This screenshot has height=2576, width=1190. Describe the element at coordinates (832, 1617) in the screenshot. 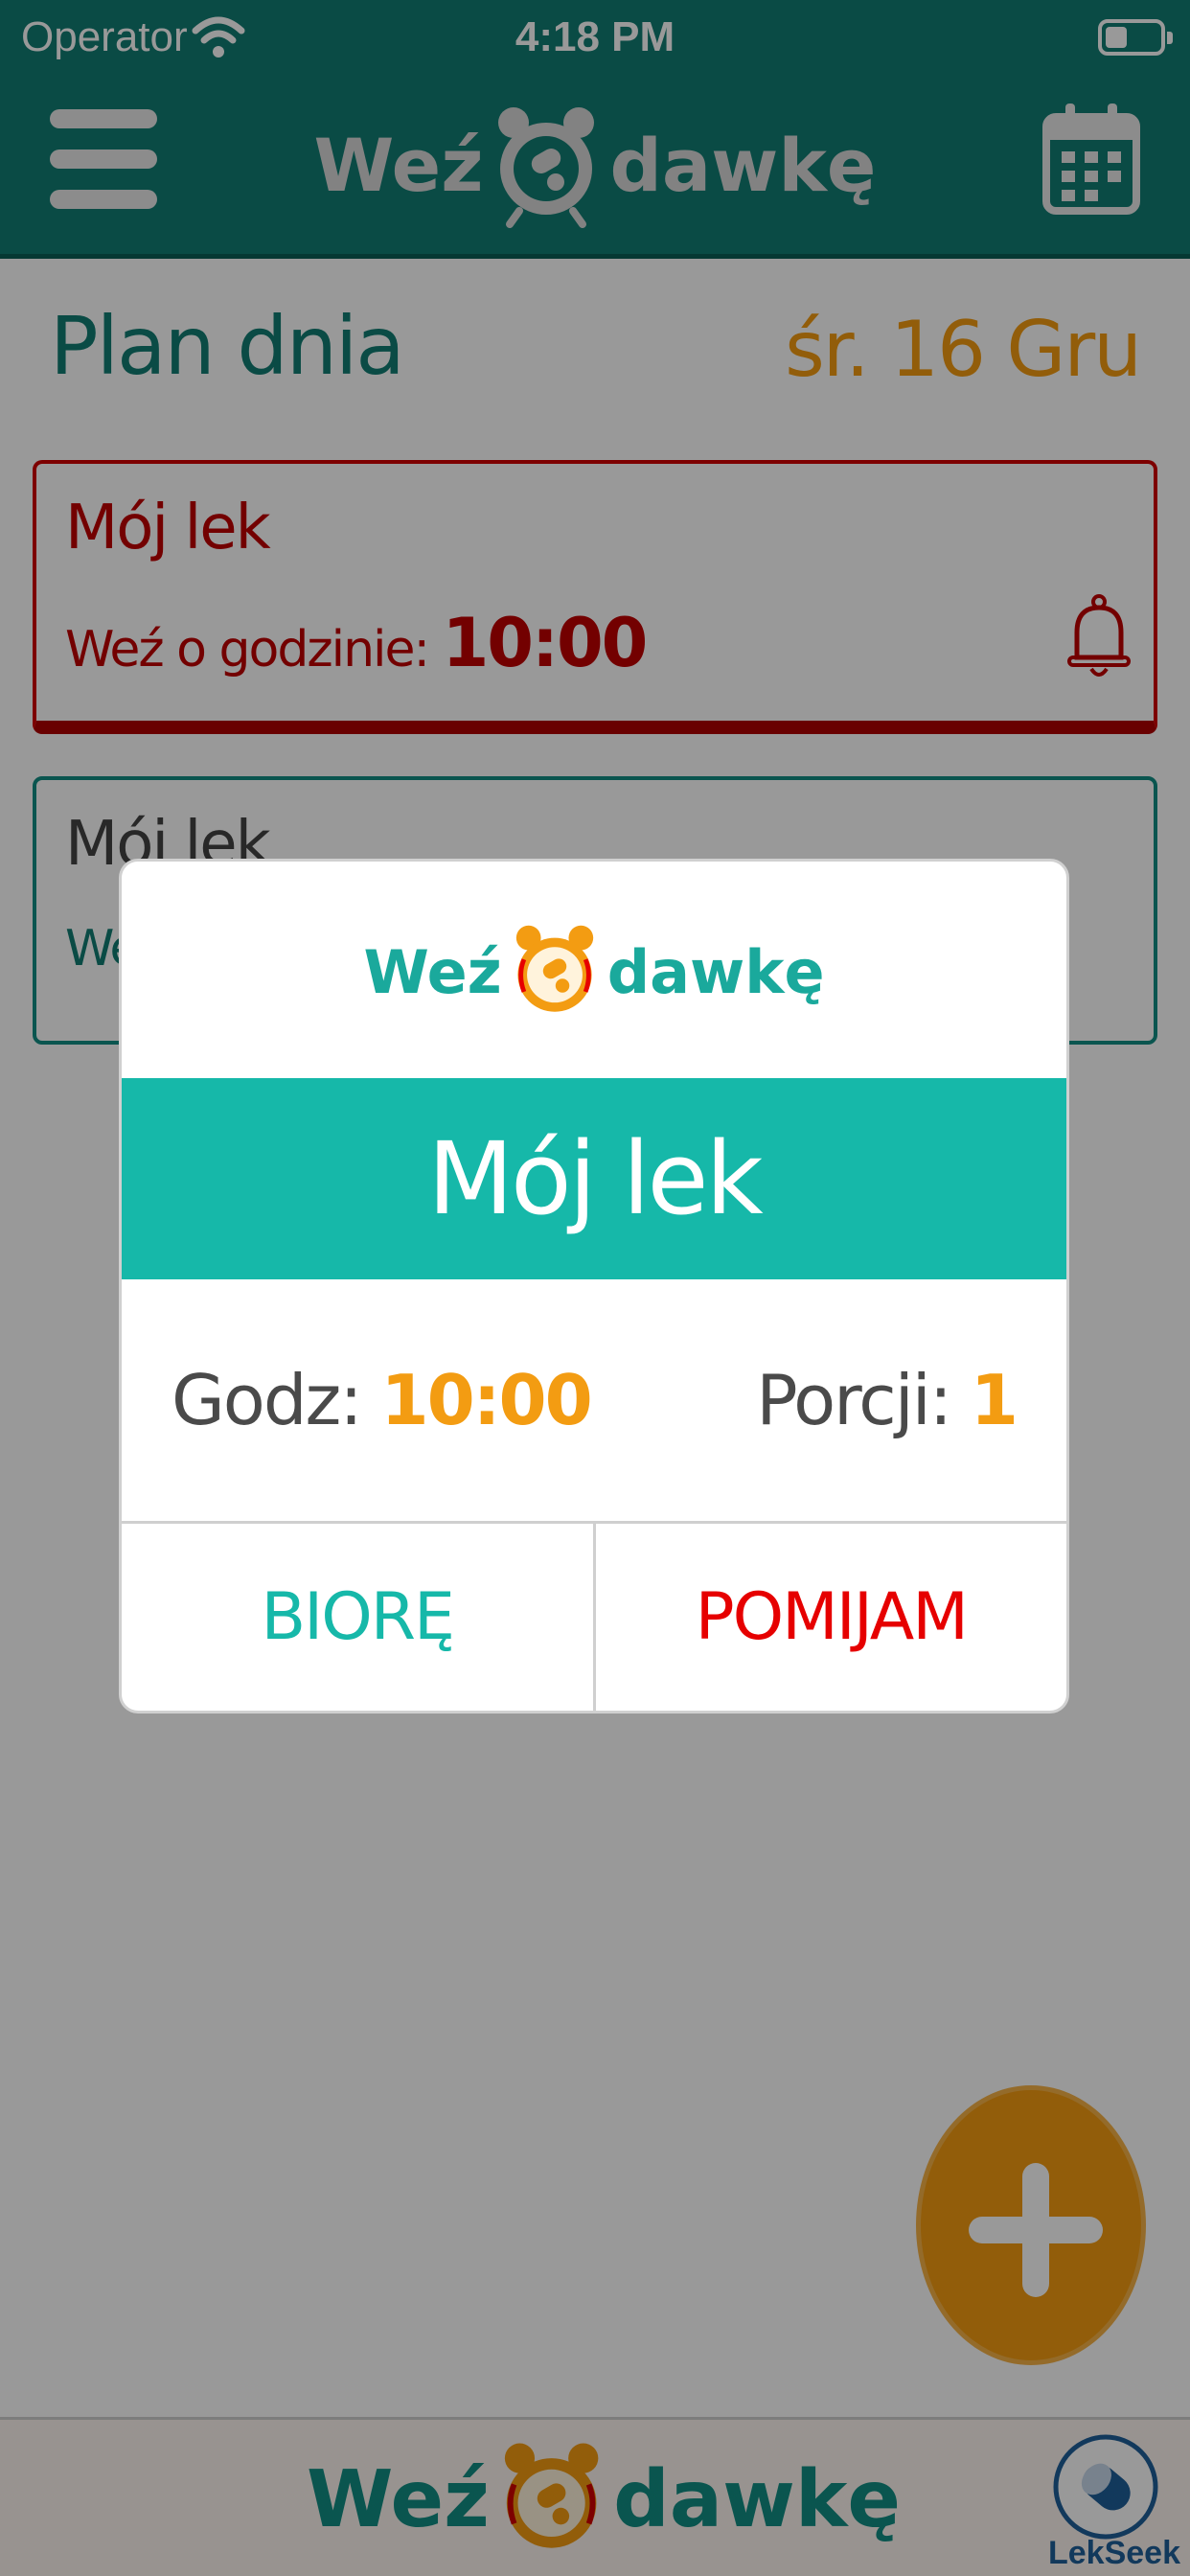

I see `skip-dose-button: POMIJAM` at that location.